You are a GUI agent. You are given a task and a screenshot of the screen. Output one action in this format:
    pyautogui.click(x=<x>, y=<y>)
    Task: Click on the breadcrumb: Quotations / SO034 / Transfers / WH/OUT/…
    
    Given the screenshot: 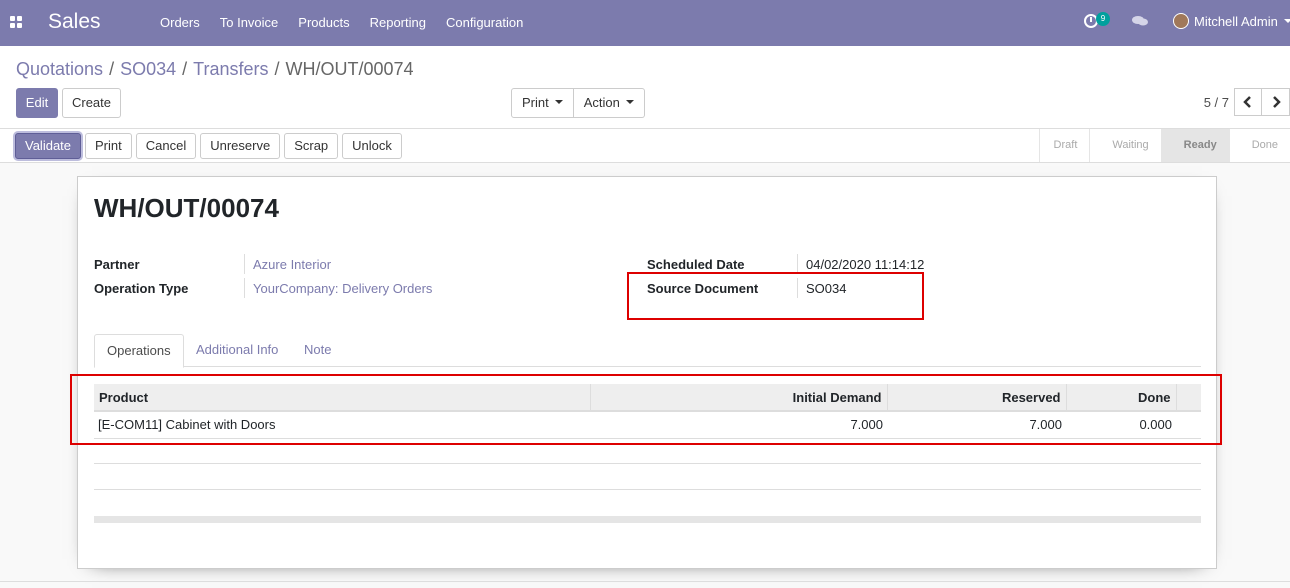 What is the action you would take?
    pyautogui.click(x=215, y=69)
    